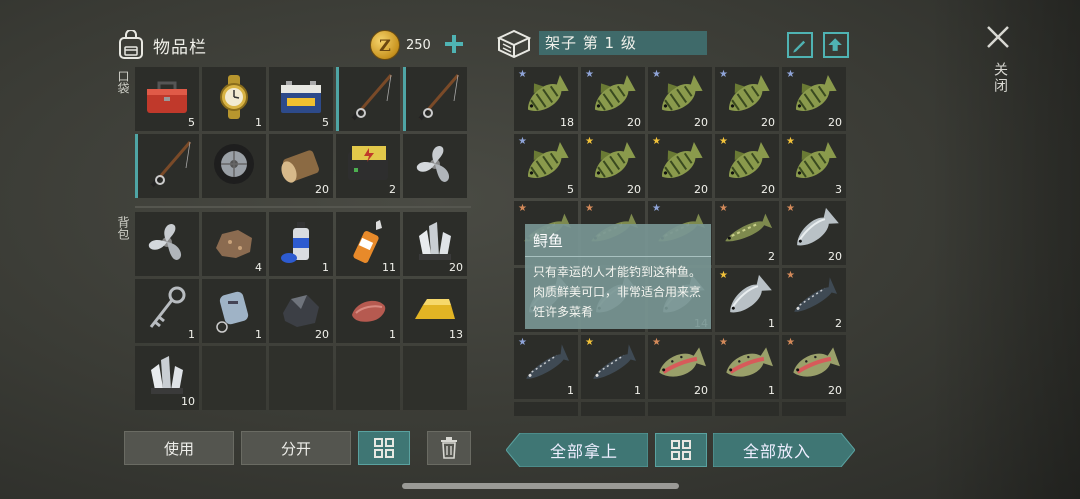  I want to click on take-all-button: 全部拿上, so click(584, 450).